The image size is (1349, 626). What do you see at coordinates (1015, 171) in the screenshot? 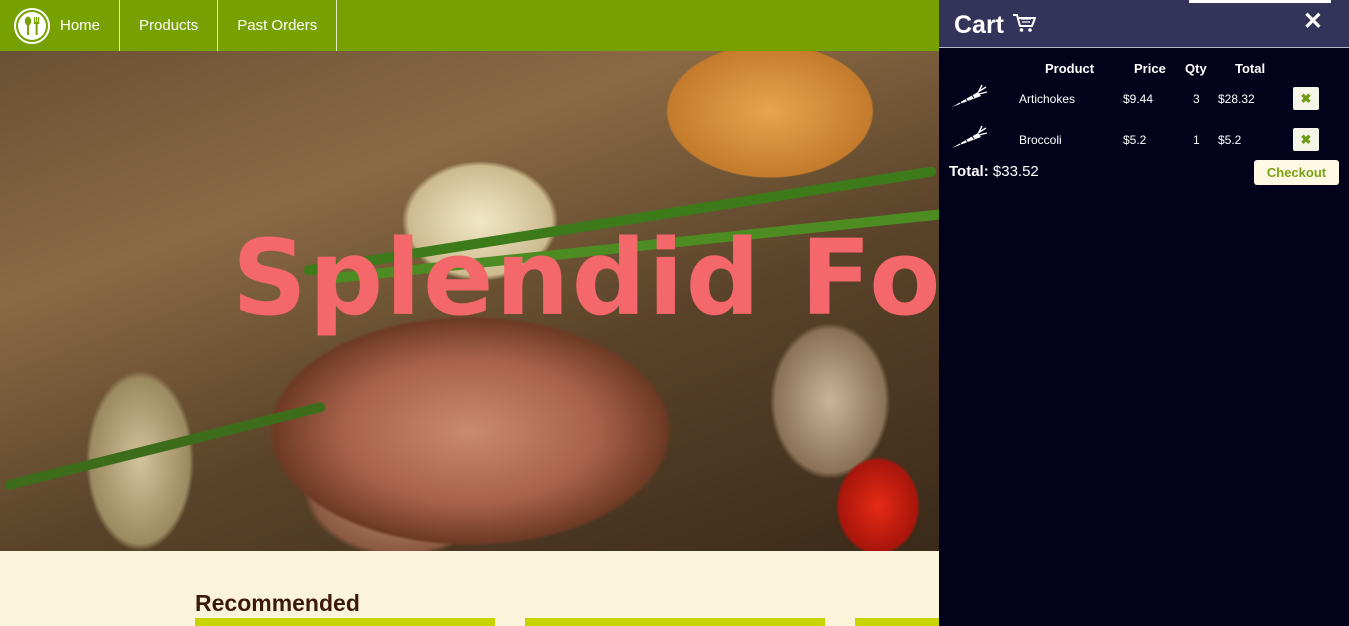
I see `cart-total-value: $33.52` at bounding box center [1015, 171].